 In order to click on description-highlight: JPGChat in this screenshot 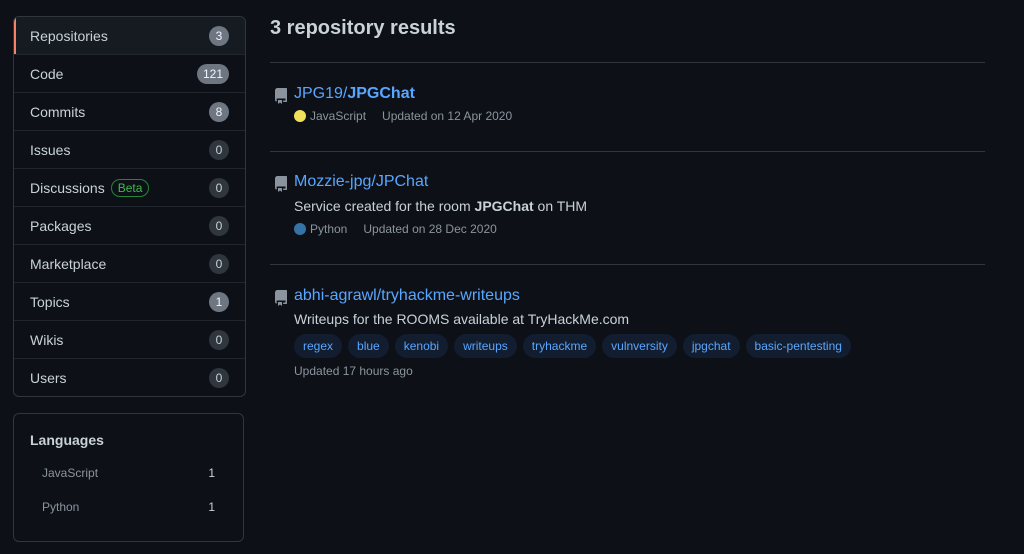, I will do `click(504, 206)`.